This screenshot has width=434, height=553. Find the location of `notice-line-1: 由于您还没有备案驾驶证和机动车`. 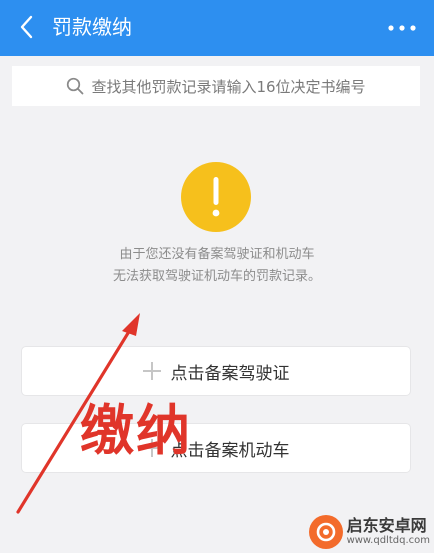

notice-line-1: 由于您还没有备案驾驶证和机动车 is located at coordinates (217, 254).